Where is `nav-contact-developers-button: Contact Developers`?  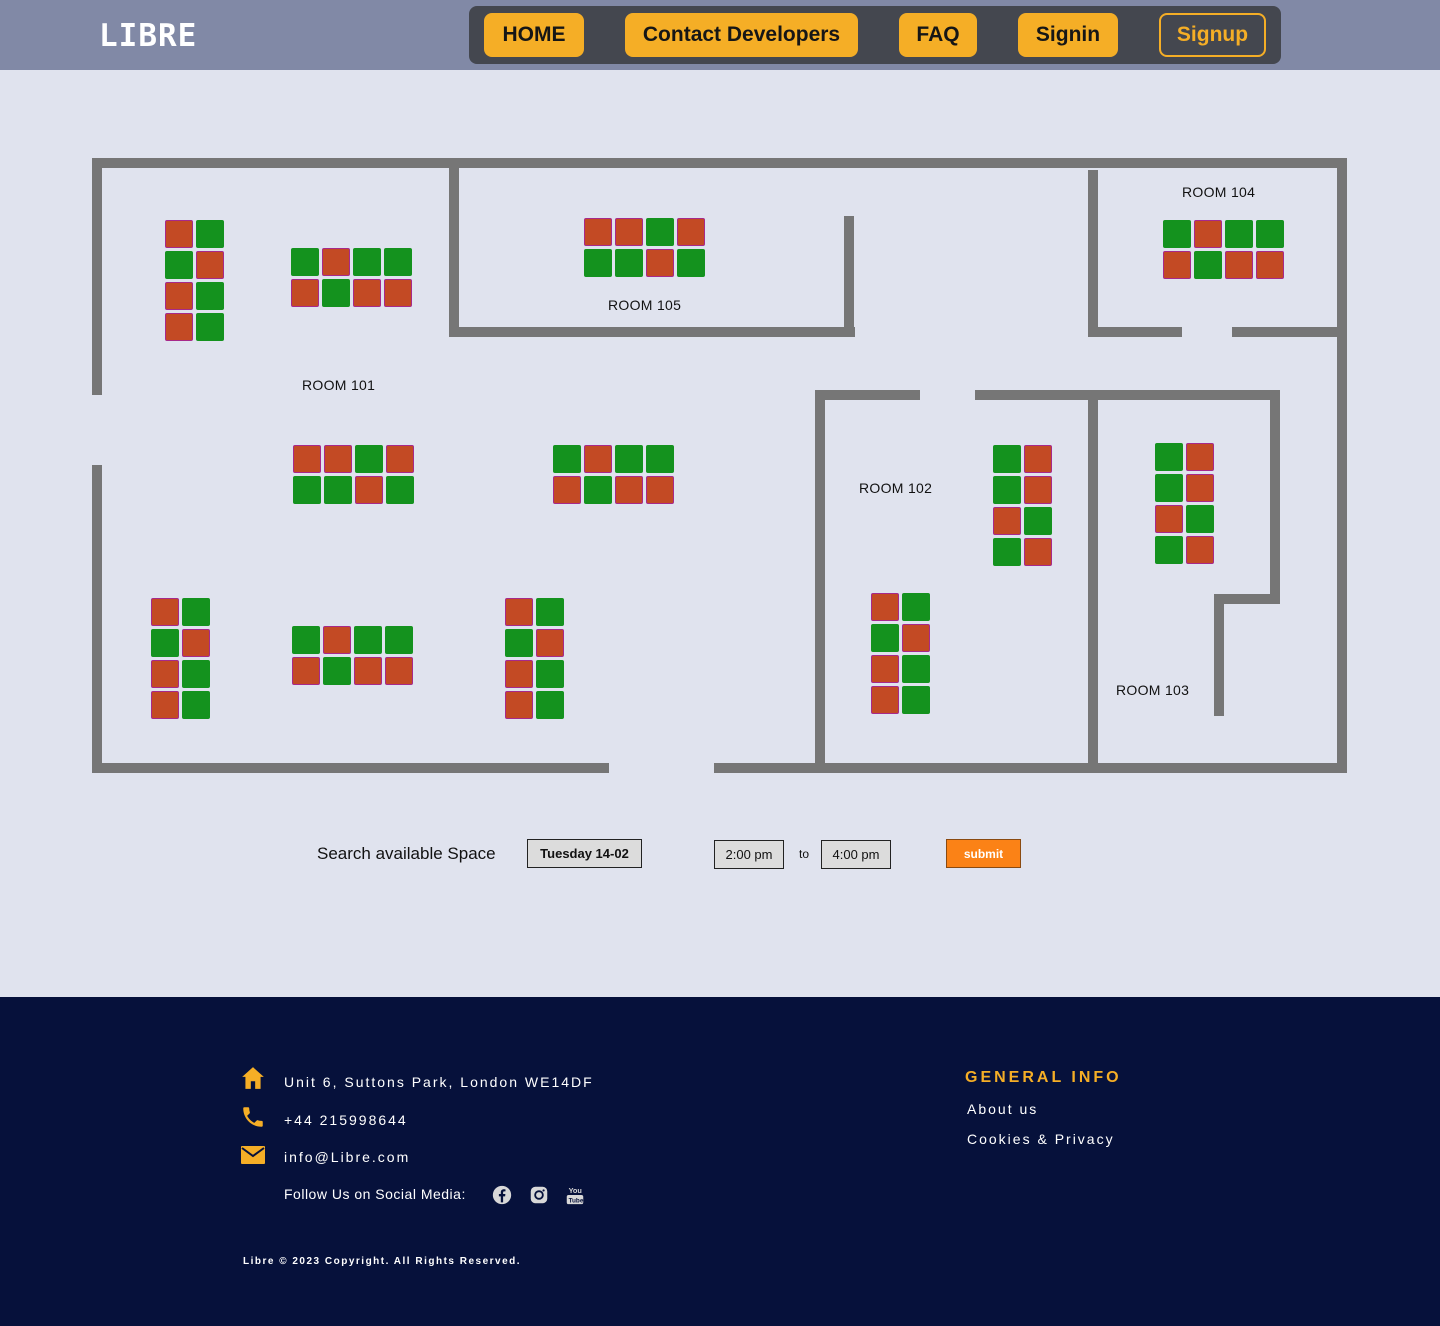 nav-contact-developers-button: Contact Developers is located at coordinates (741, 35).